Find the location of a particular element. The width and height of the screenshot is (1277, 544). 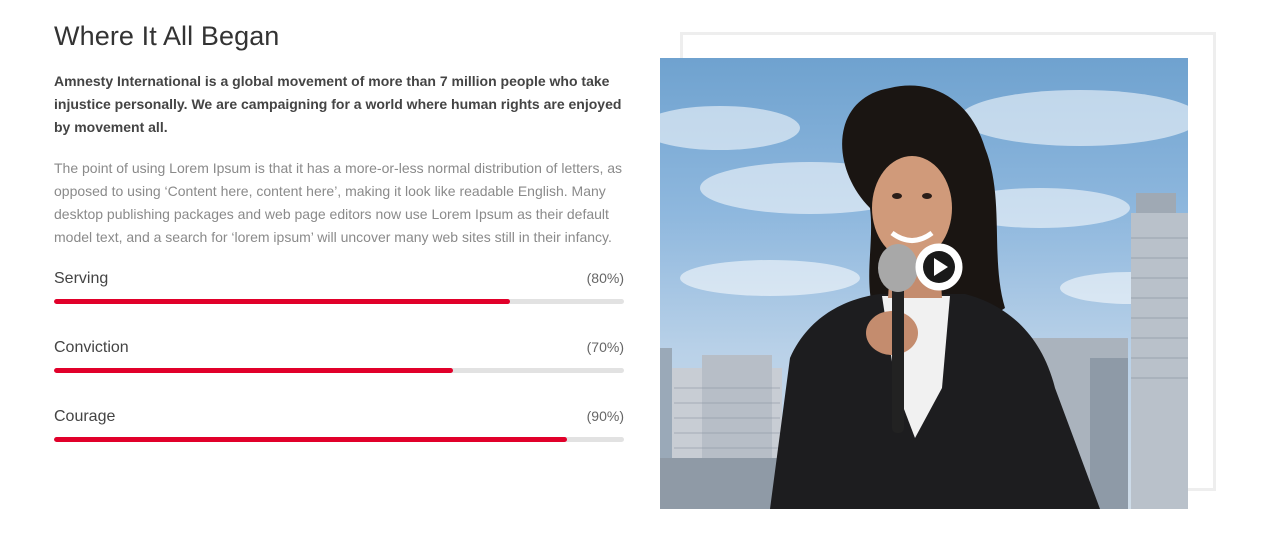

skill-percent: (70%) is located at coordinates (605, 347).